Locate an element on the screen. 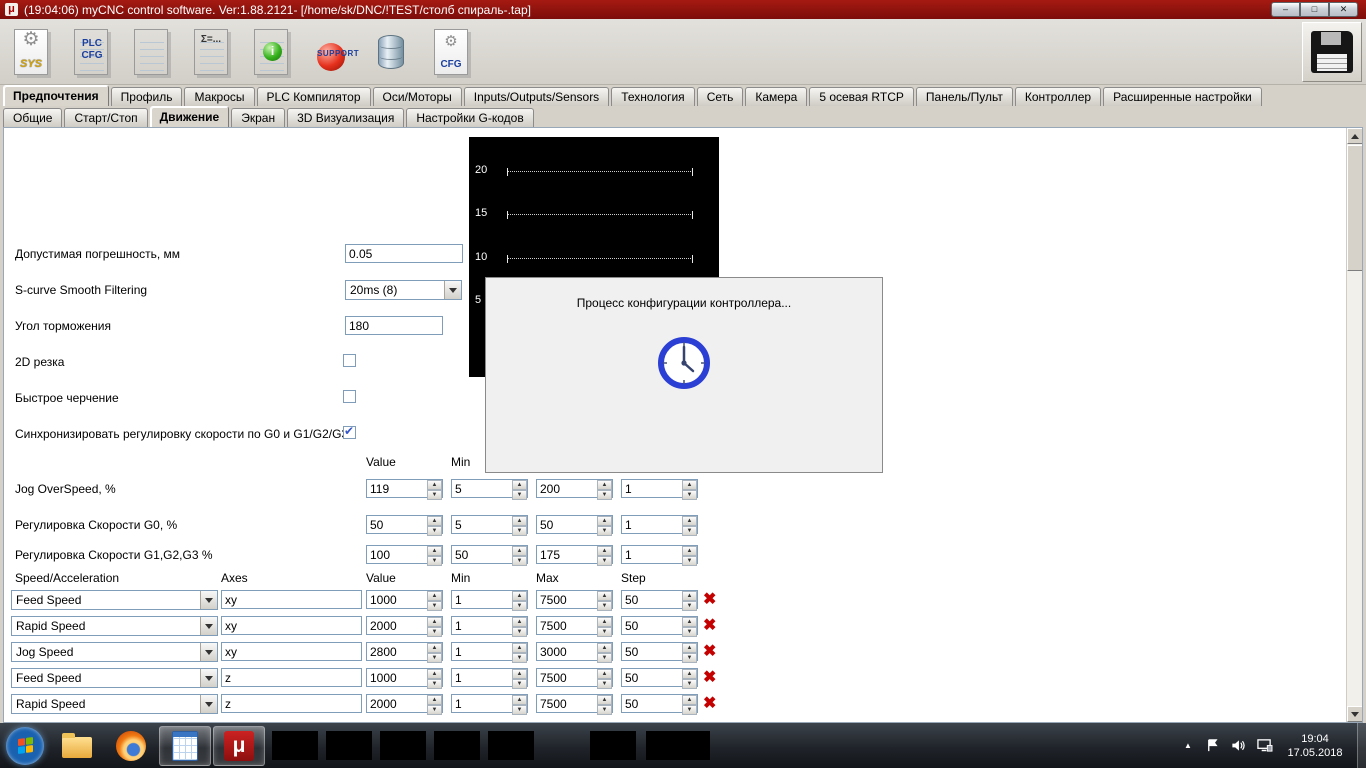  hidden-icons-chevron: ▲ is located at coordinates (1188, 745).